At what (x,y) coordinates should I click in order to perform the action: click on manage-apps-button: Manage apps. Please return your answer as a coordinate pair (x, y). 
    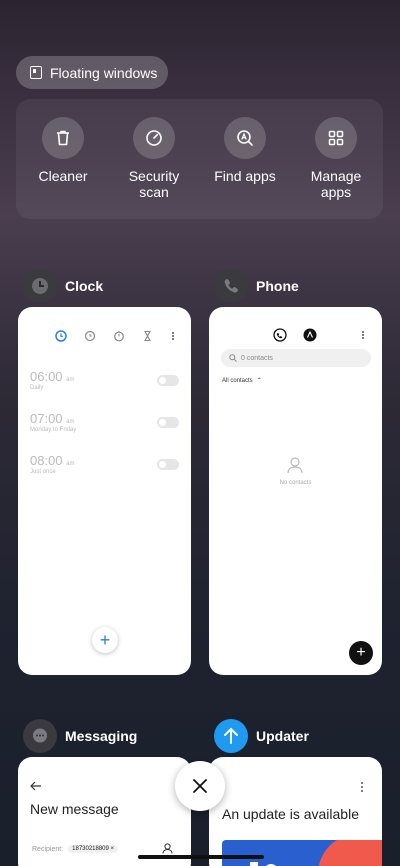
    Looking at the image, I should click on (336, 158).